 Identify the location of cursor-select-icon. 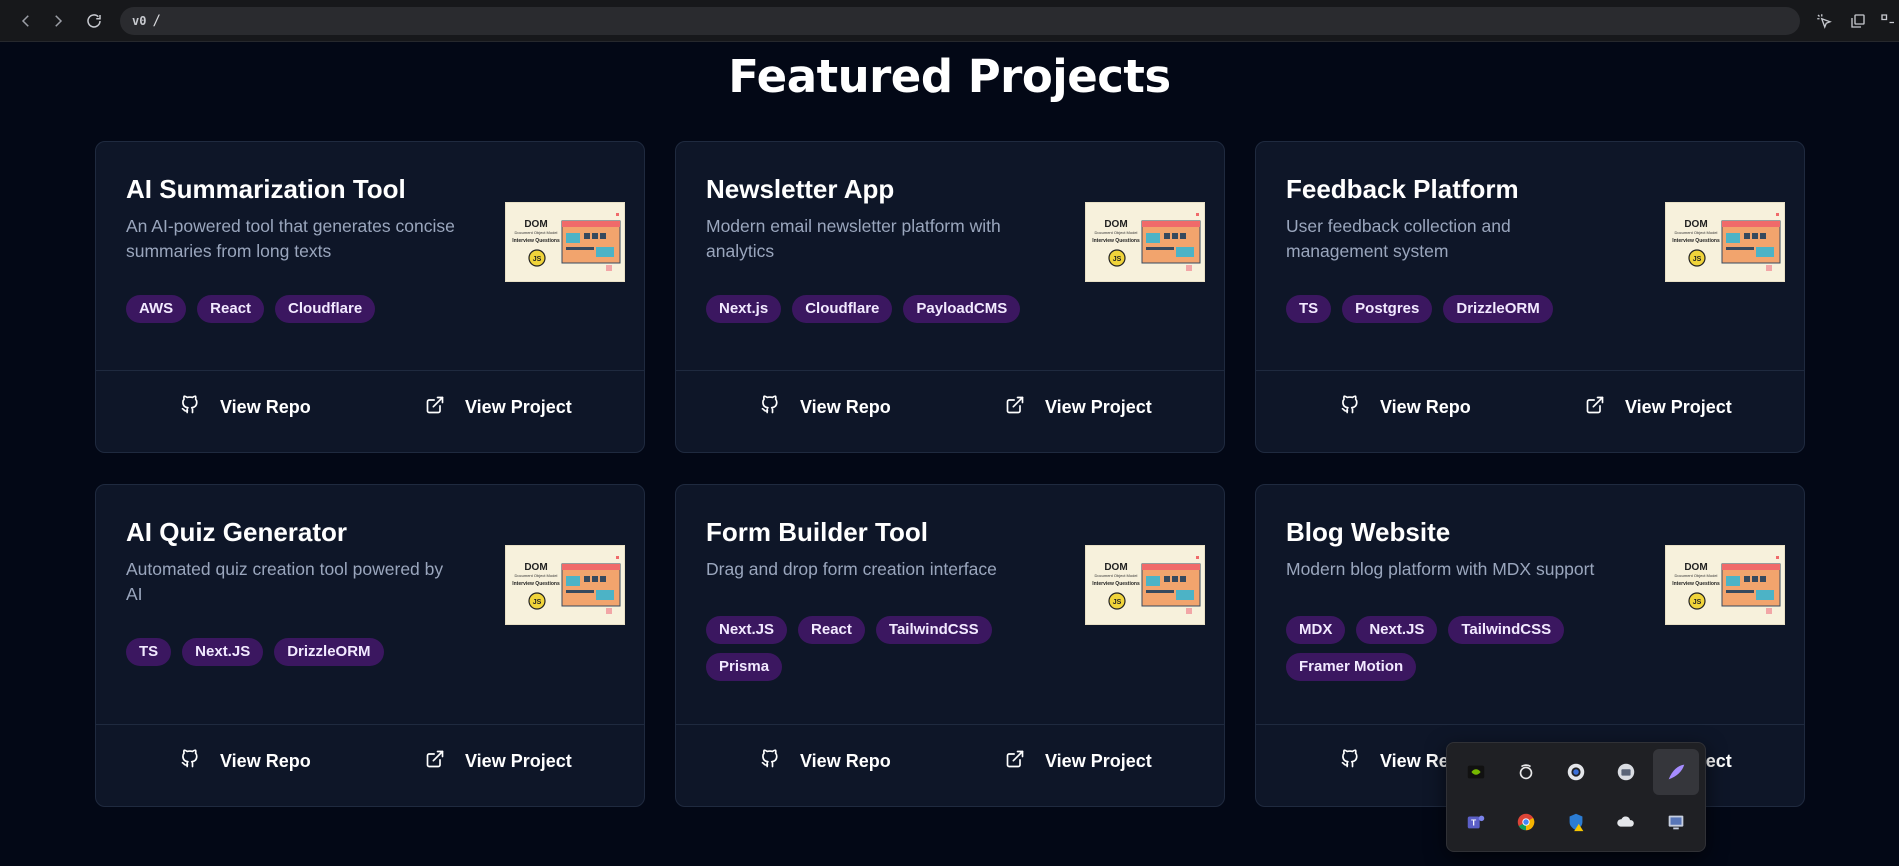
(1824, 21).